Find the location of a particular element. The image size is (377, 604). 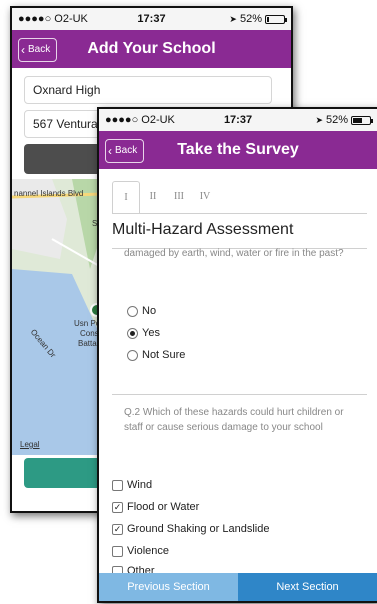

option-label: Wind is located at coordinates (140, 485).